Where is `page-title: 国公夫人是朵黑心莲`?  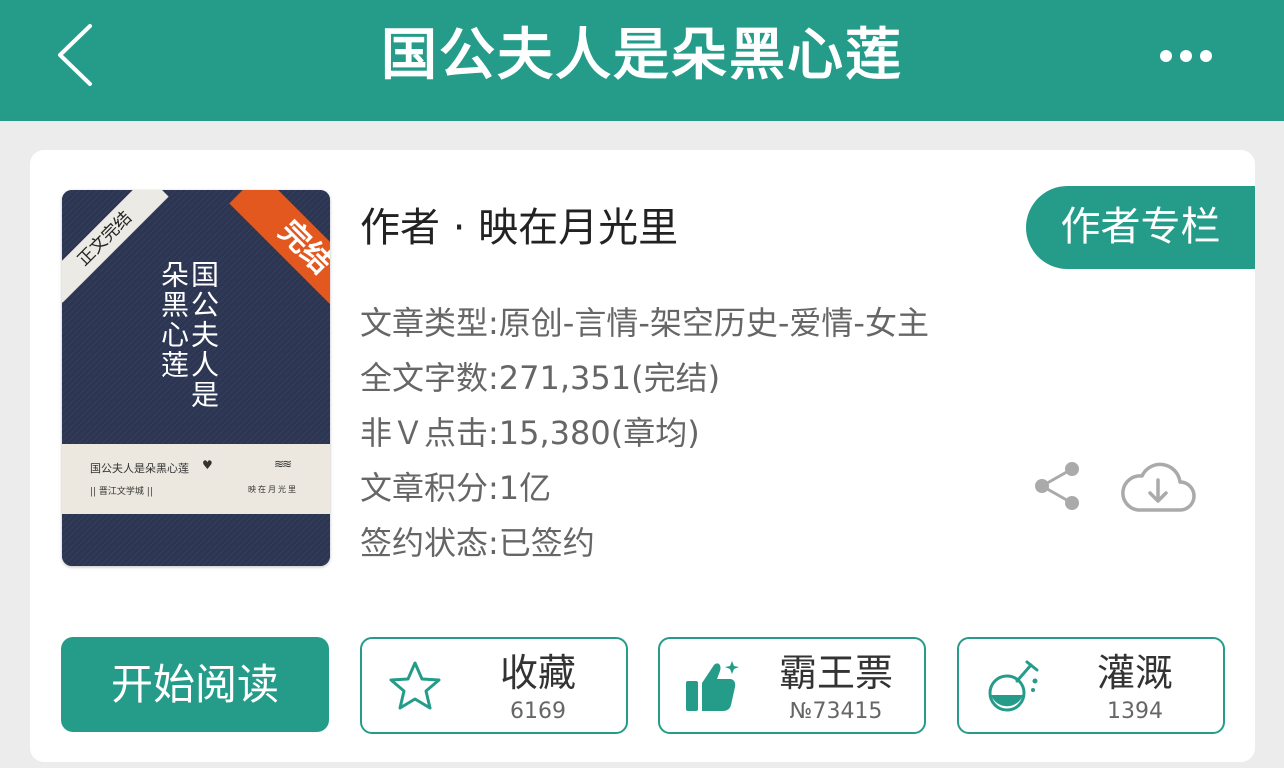
page-title: 国公夫人是朵黑心莲 is located at coordinates (642, 55).